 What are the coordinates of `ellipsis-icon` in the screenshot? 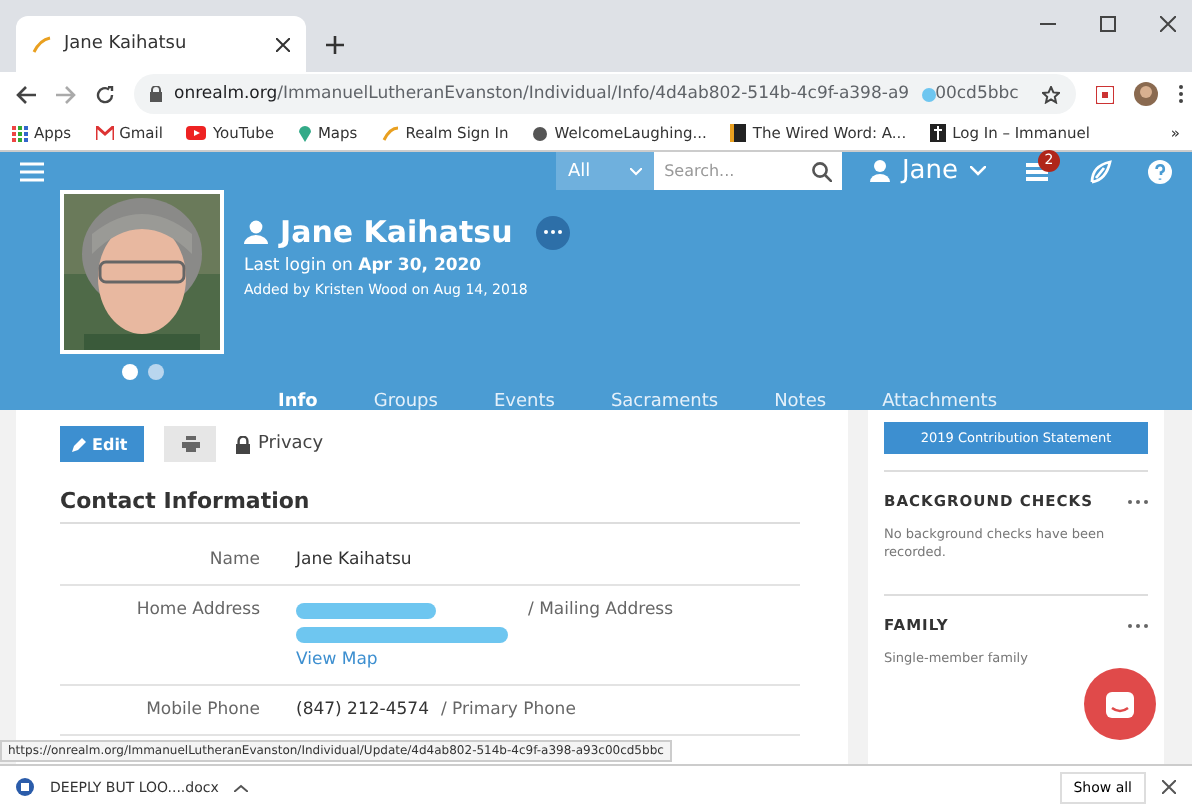 It's located at (1138, 625).